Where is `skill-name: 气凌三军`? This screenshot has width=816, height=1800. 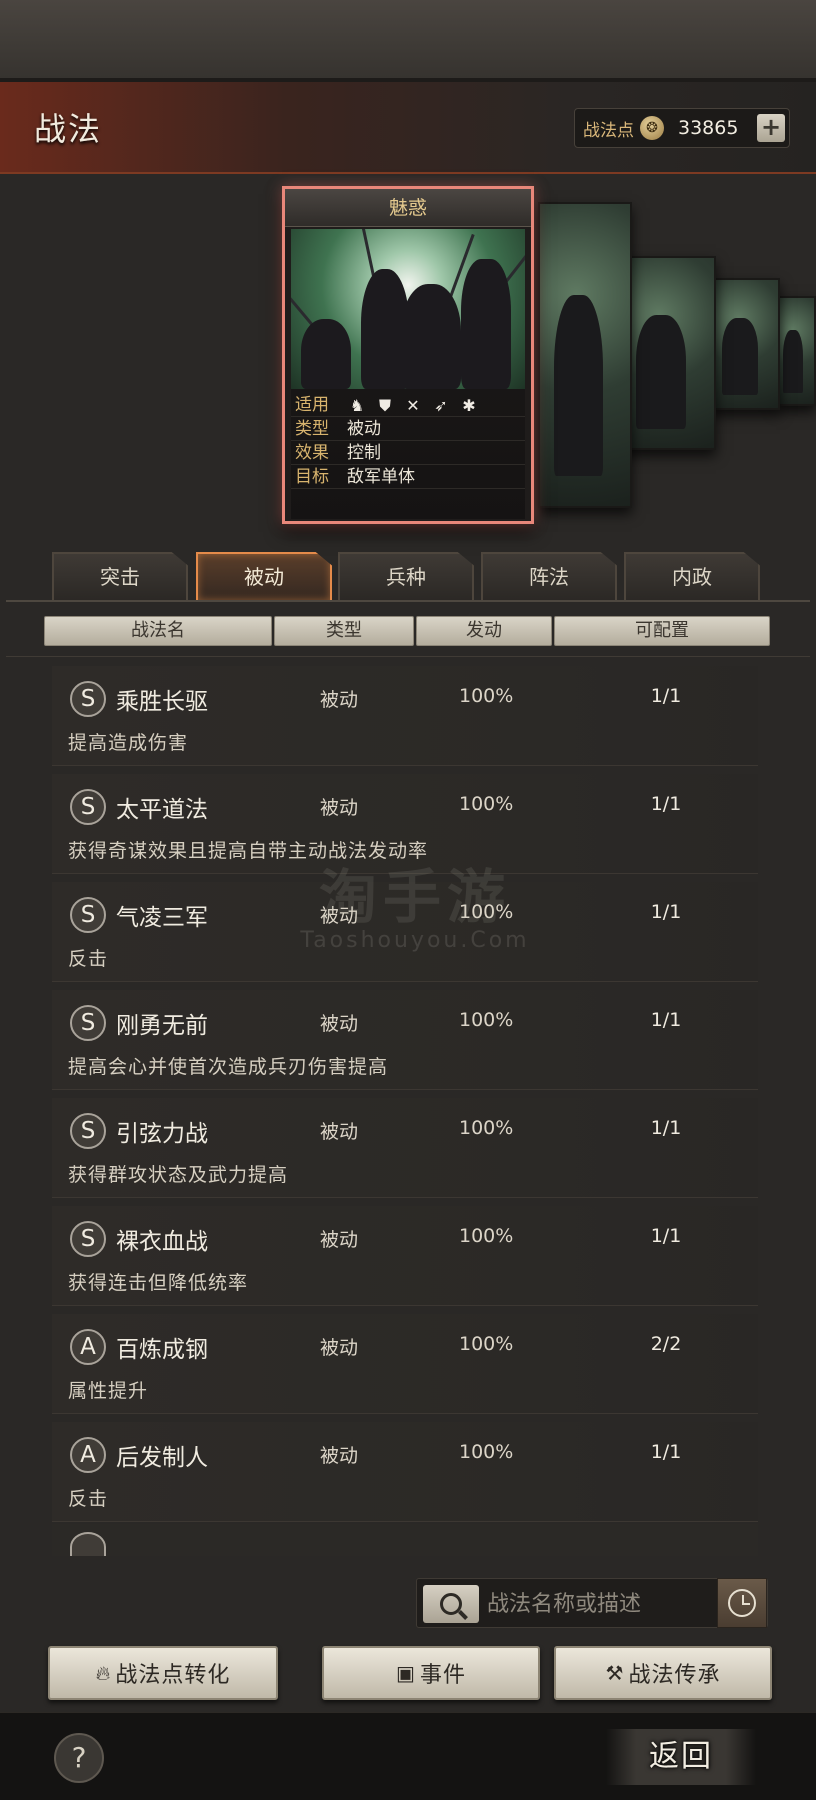 skill-name: 气凌三军 is located at coordinates (162, 918).